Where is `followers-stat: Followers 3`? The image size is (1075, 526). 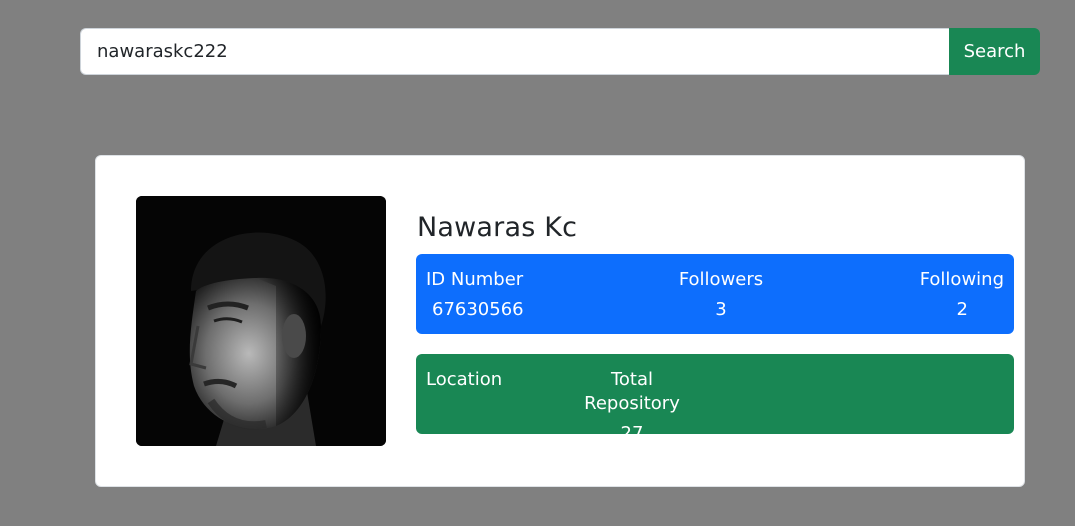
followers-stat: Followers 3 is located at coordinates (721, 295).